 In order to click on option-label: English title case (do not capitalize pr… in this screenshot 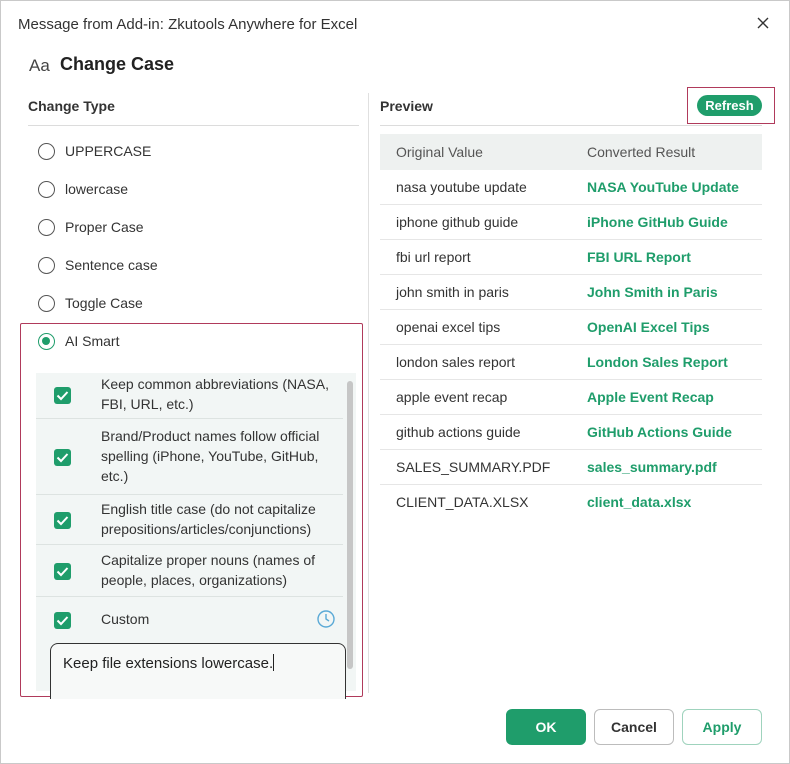, I will do `click(208, 519)`.